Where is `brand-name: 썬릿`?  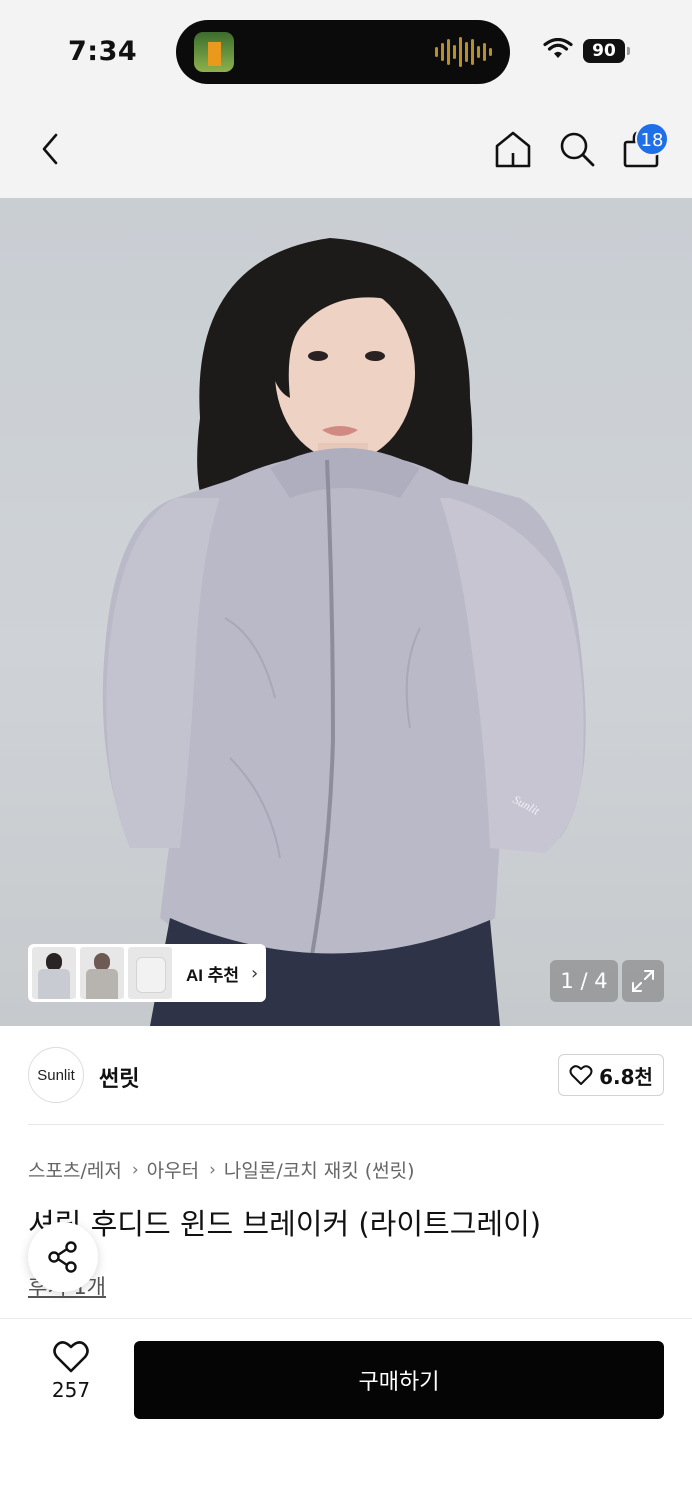 brand-name: 썬릿 is located at coordinates (119, 1077).